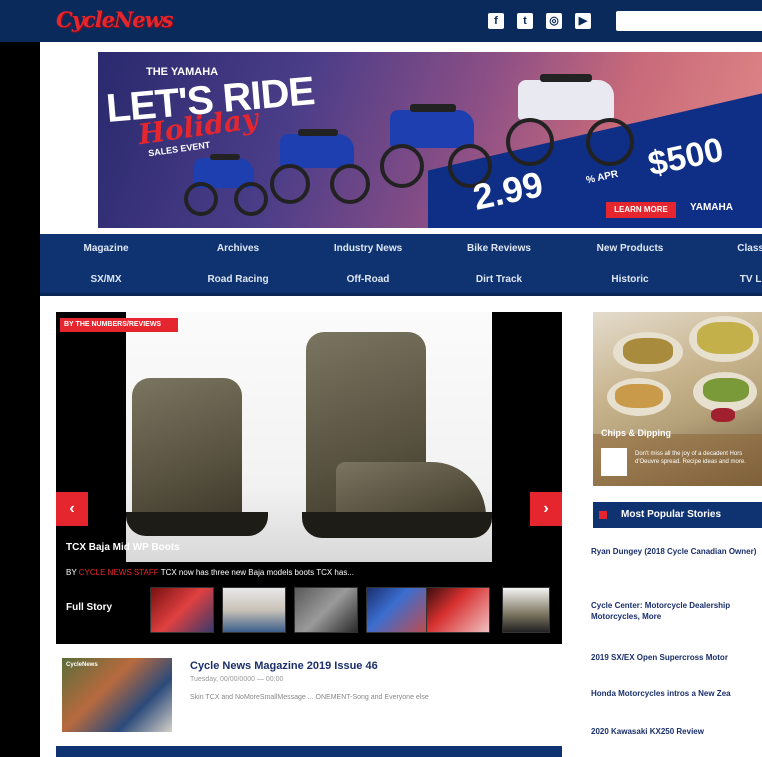 This screenshot has height=757, width=762. I want to click on nav-item-historic: Historic, so click(629, 279).